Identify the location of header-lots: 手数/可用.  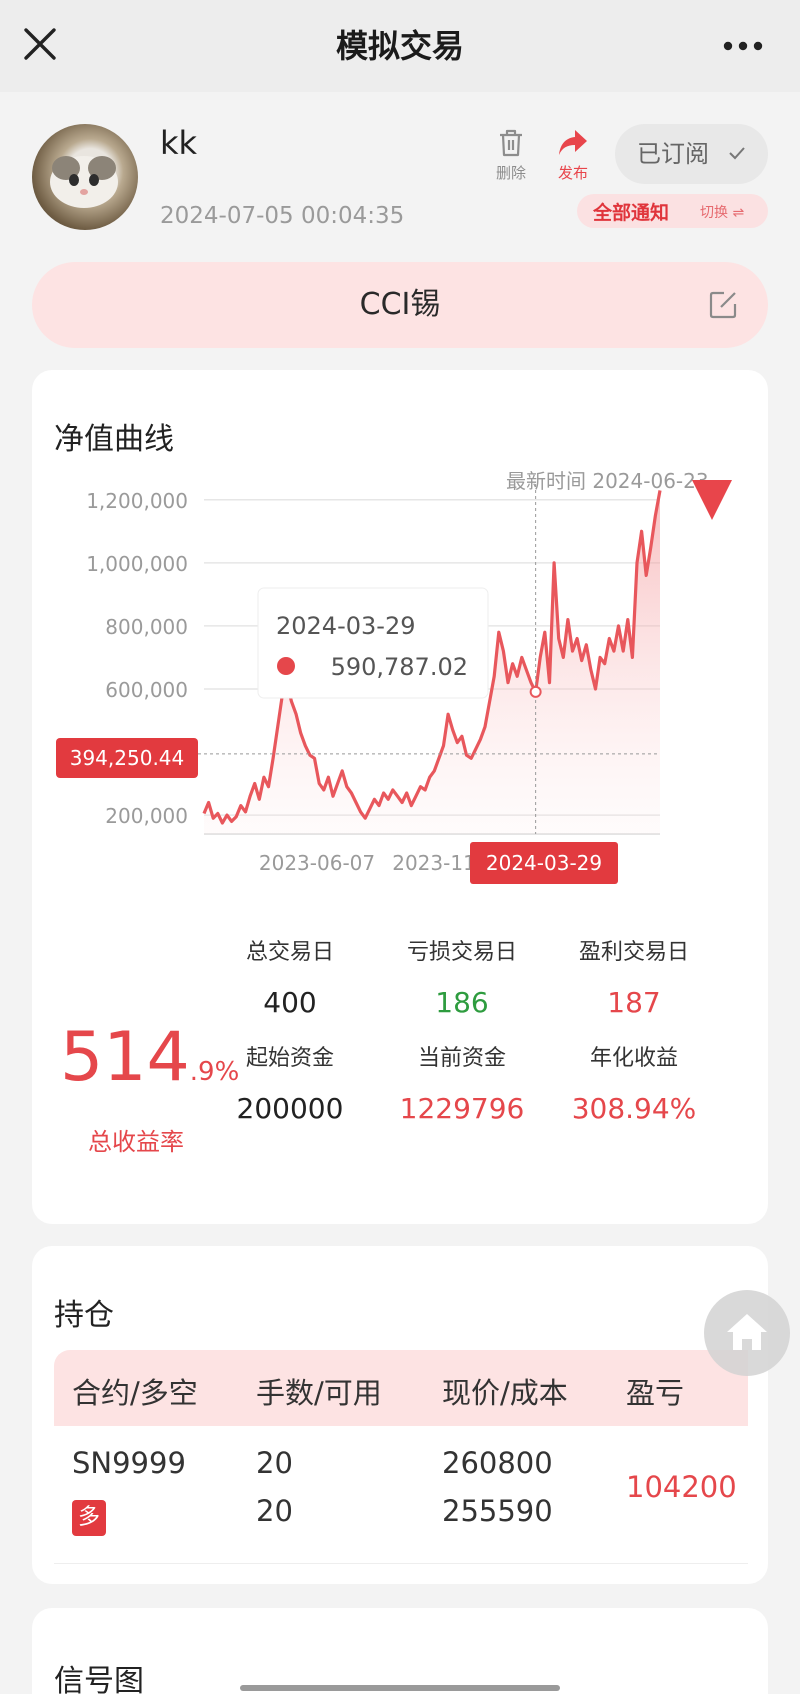
(319, 1393).